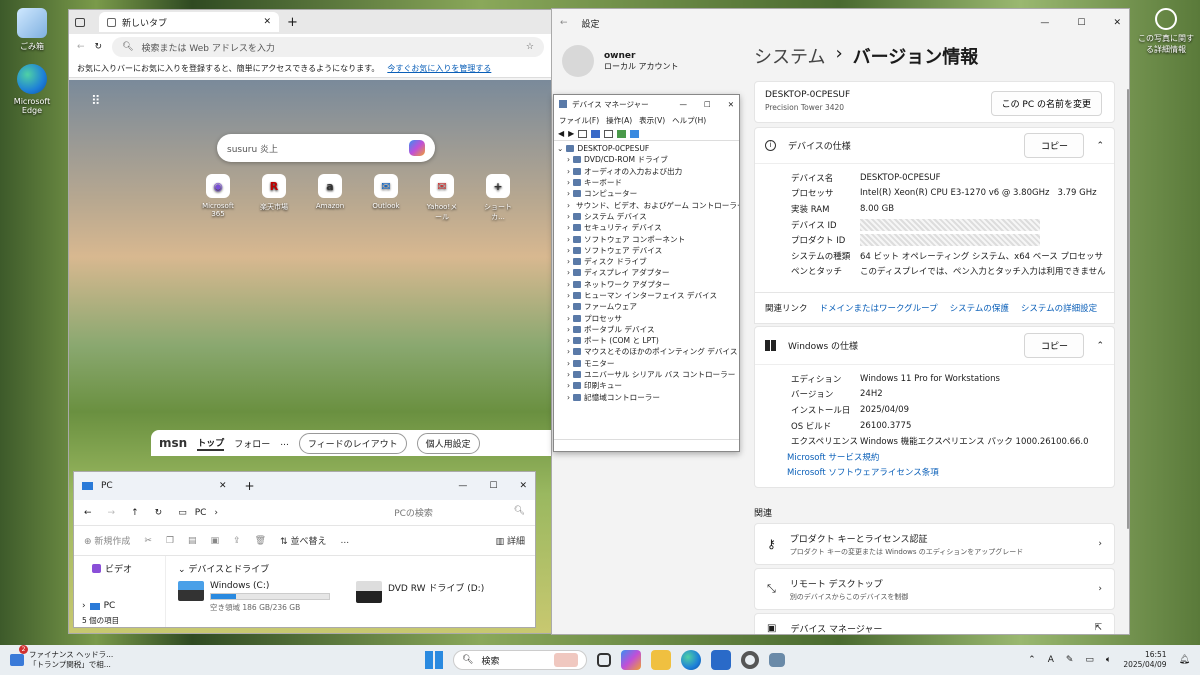 The height and width of the screenshot is (675, 1200). What do you see at coordinates (879, 308) in the screenshot?
I see `domain-workgroup-link: ドメインまたはワークグループ` at bounding box center [879, 308].